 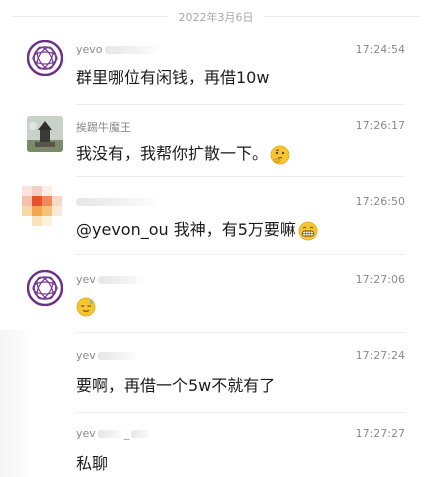 What do you see at coordinates (380, 125) in the screenshot?
I see `message-time: 17:26:17` at bounding box center [380, 125].